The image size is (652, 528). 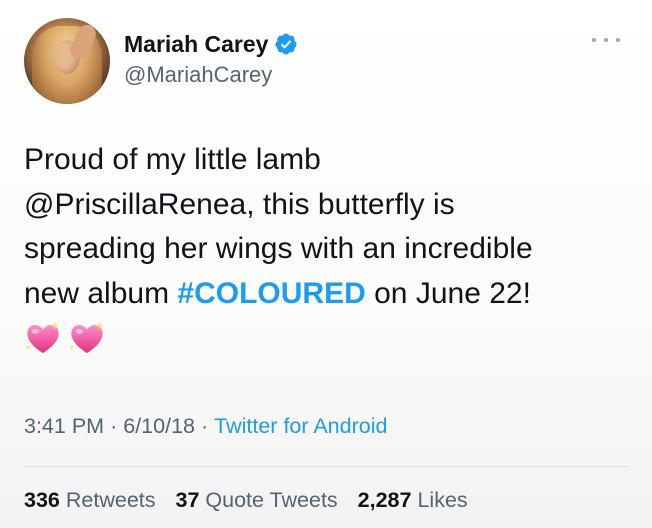 I want to click on tweet-line-3: spreading her wings with an incredible, so click(x=278, y=248).